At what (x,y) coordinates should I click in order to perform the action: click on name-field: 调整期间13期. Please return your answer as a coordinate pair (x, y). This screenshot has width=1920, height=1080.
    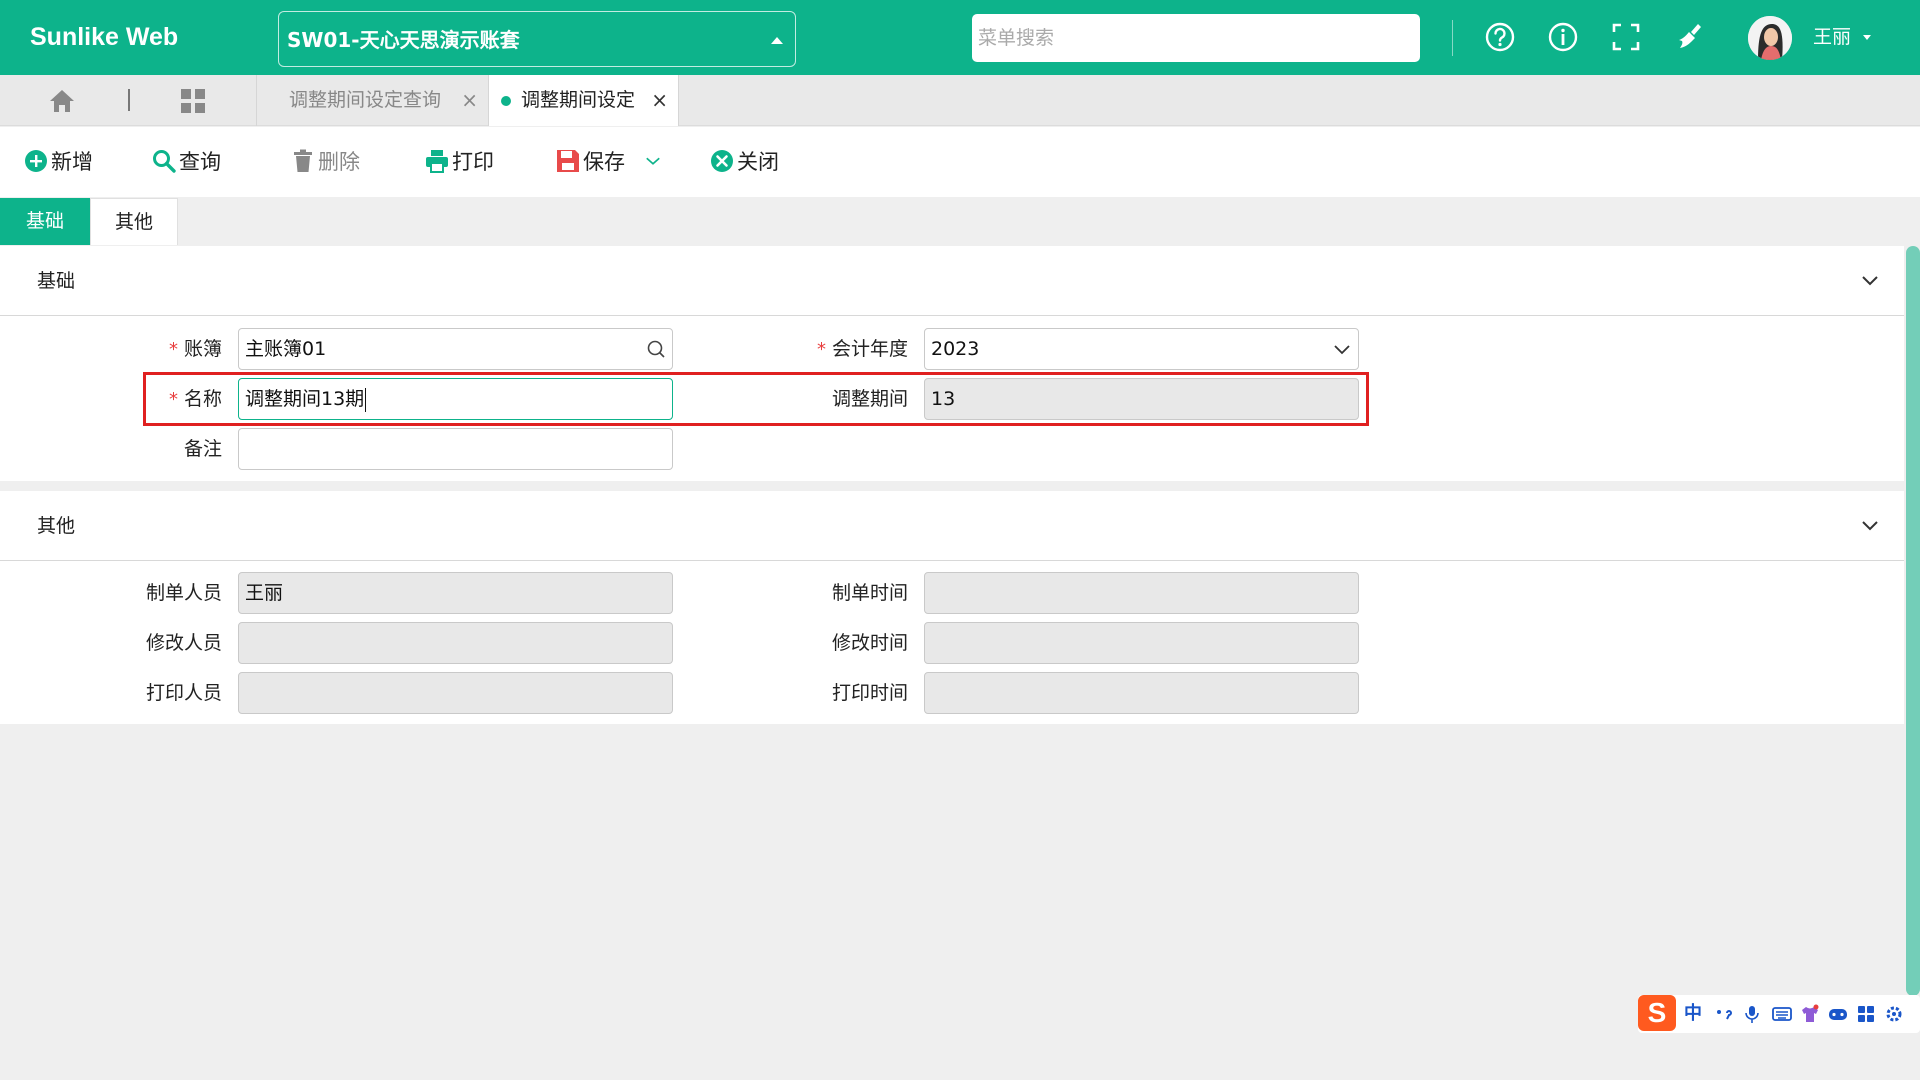
    Looking at the image, I should click on (455, 399).